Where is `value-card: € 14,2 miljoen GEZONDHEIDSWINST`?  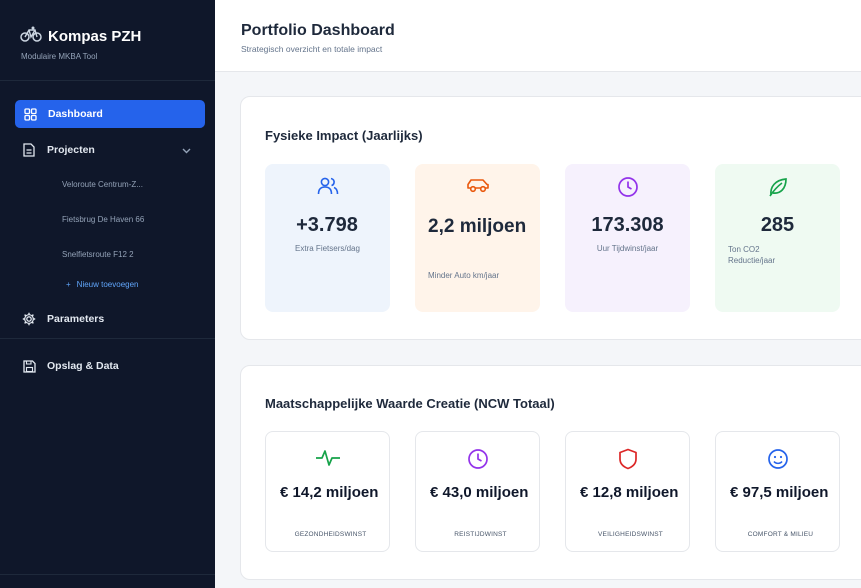 value-card: € 14,2 miljoen GEZONDHEIDSWINST is located at coordinates (327, 491).